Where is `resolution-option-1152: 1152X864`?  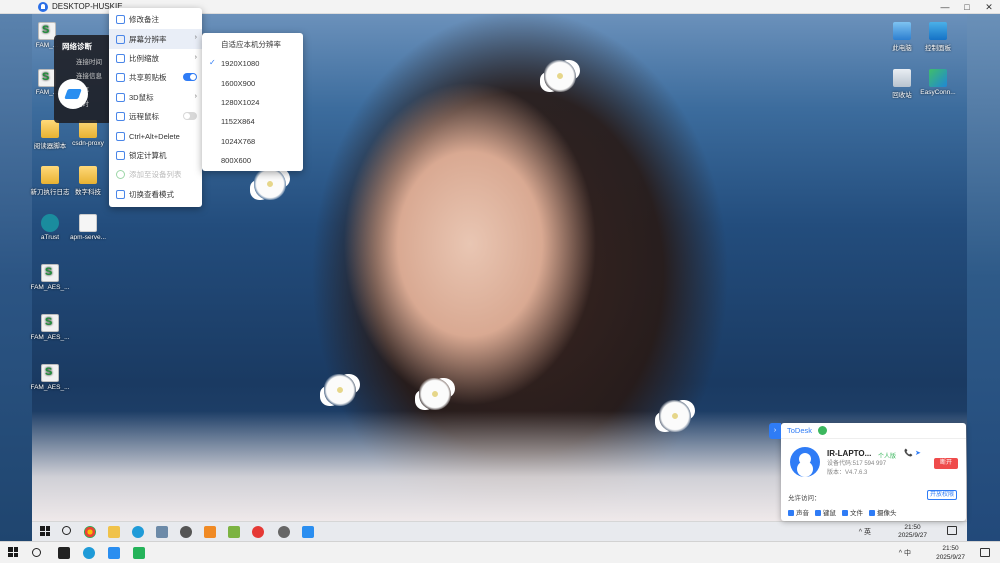 resolution-option-1152: 1152X864 is located at coordinates (252, 121).